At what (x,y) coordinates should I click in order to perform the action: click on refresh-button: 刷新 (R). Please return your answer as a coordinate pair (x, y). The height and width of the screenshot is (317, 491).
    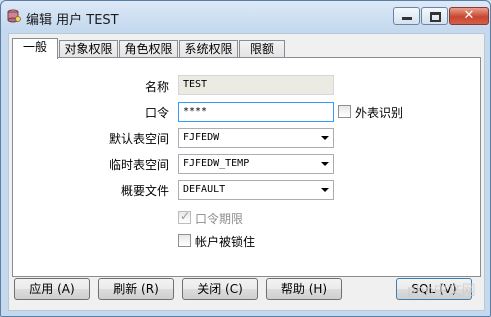
    Looking at the image, I should click on (136, 289).